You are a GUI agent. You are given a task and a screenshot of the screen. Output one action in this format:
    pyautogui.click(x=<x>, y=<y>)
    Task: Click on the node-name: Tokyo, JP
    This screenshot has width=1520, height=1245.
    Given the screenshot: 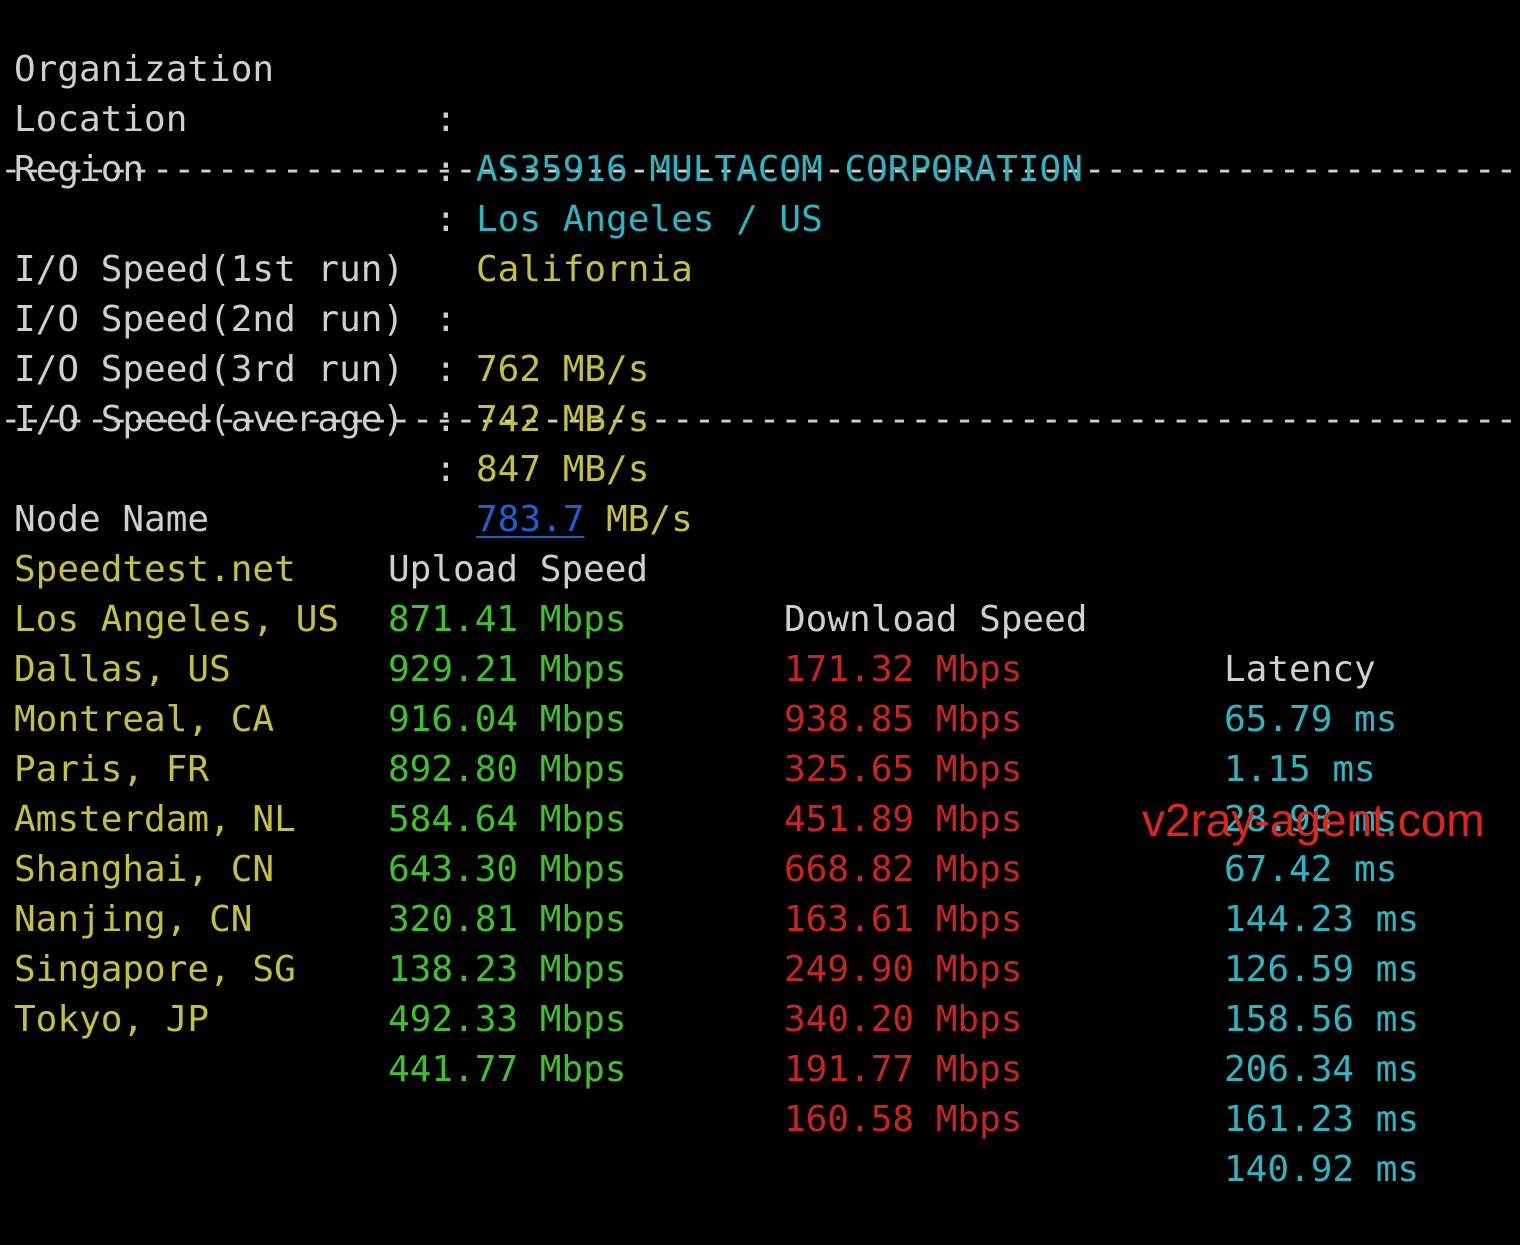 What is the action you would take?
    pyautogui.click(x=112, y=1019)
    